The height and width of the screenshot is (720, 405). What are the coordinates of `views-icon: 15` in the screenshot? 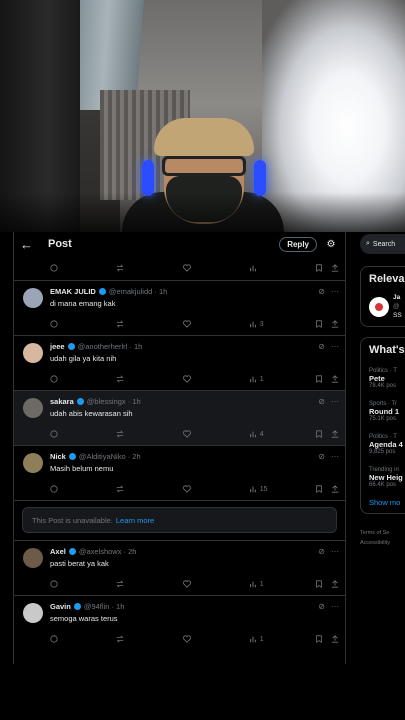 It's located at (282, 489).